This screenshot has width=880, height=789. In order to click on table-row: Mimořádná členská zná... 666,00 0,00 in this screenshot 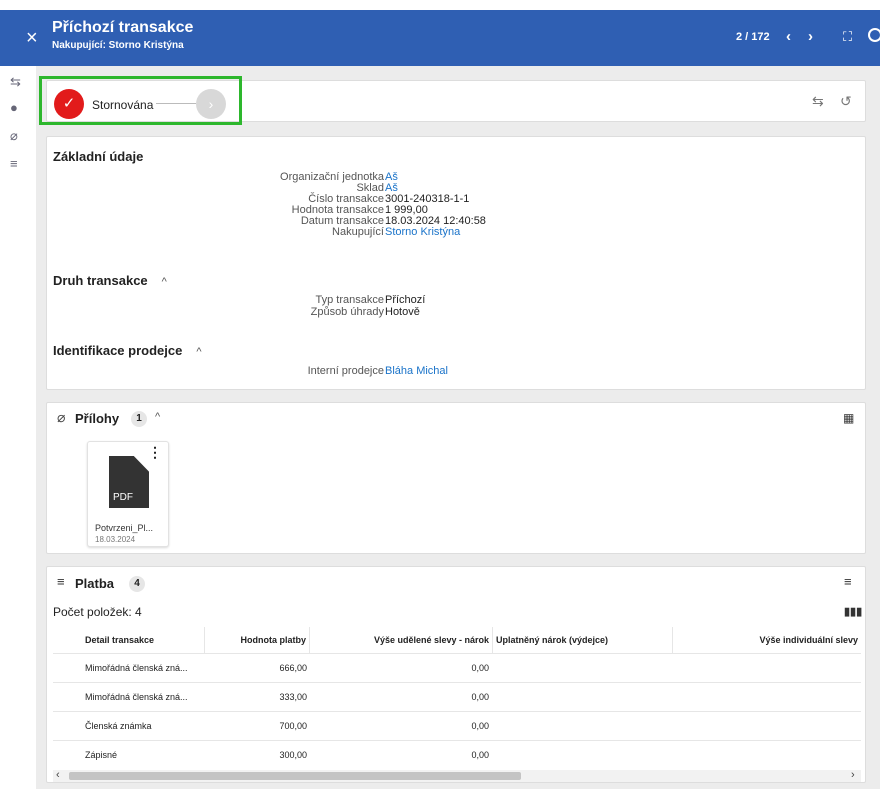, I will do `click(457, 667)`.